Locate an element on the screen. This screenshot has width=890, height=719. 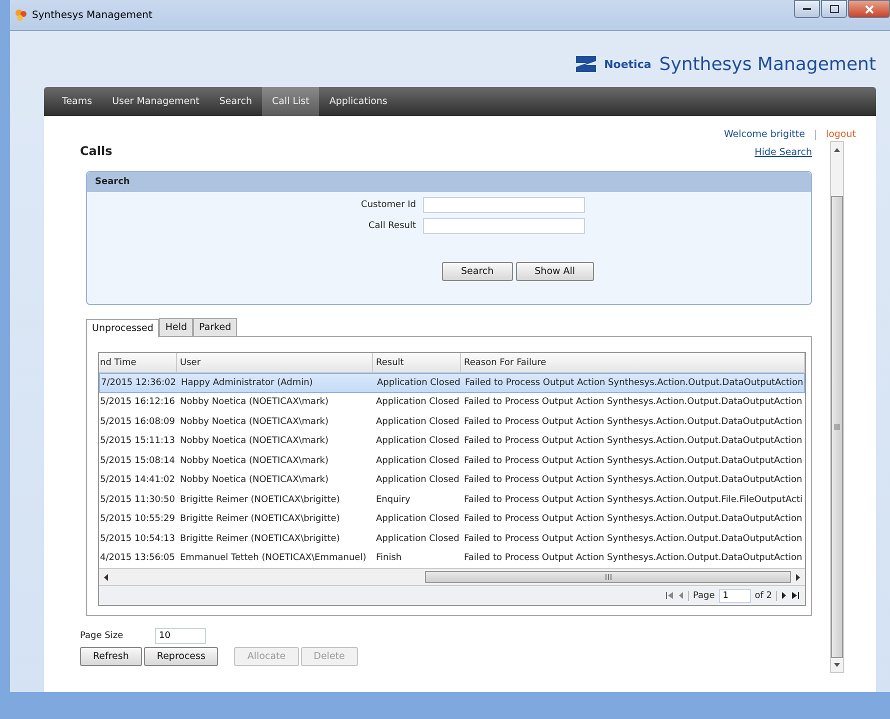
table-cell-text: 4/2015 13:56:05 is located at coordinates (137, 559).